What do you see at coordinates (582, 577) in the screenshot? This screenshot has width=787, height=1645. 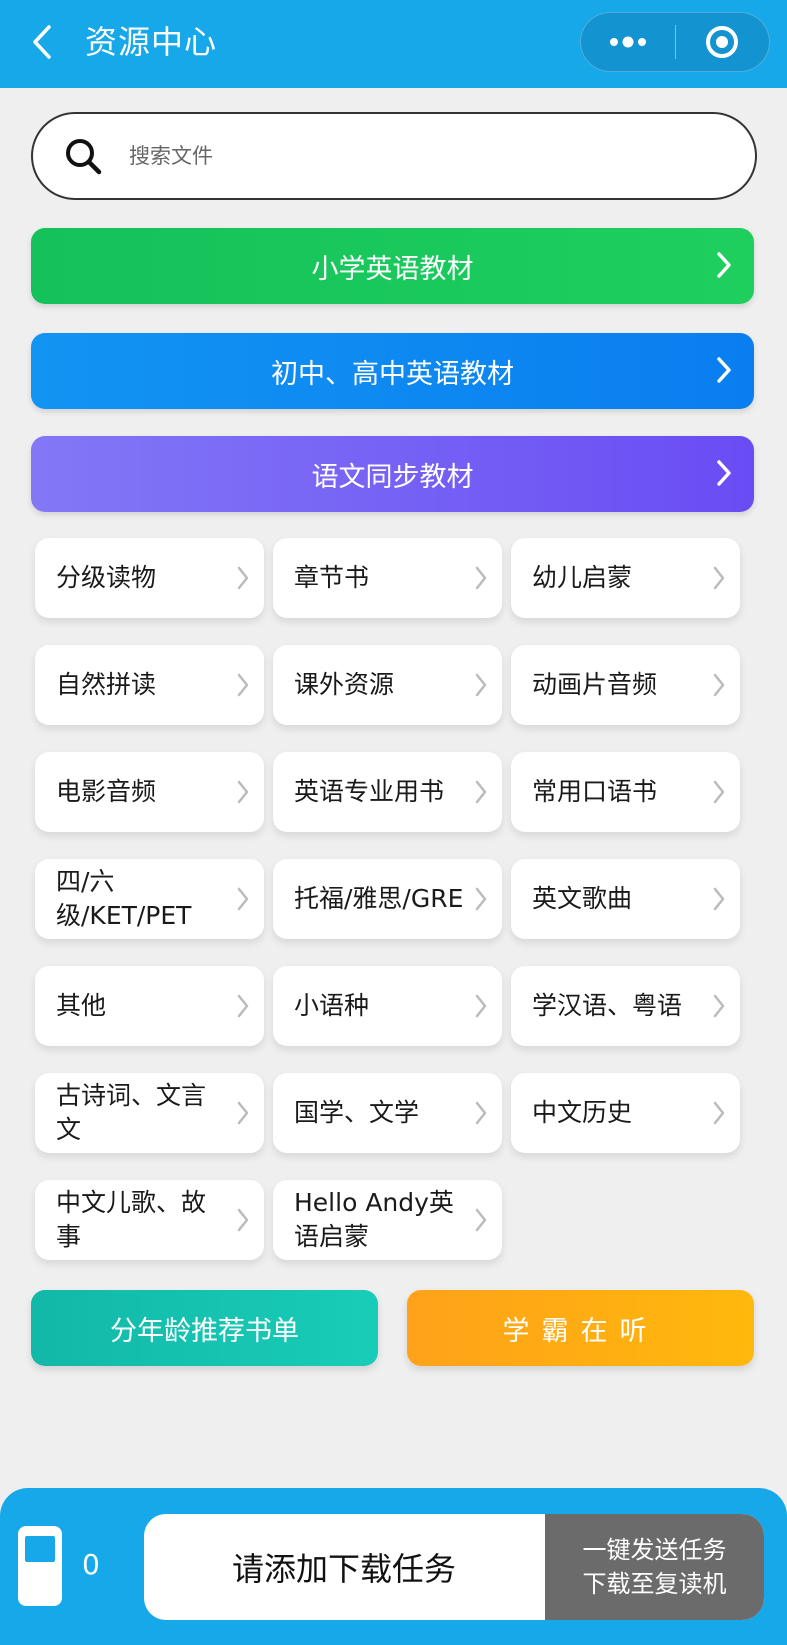 I see `grid-item-label: 幼儿启蒙` at bounding box center [582, 577].